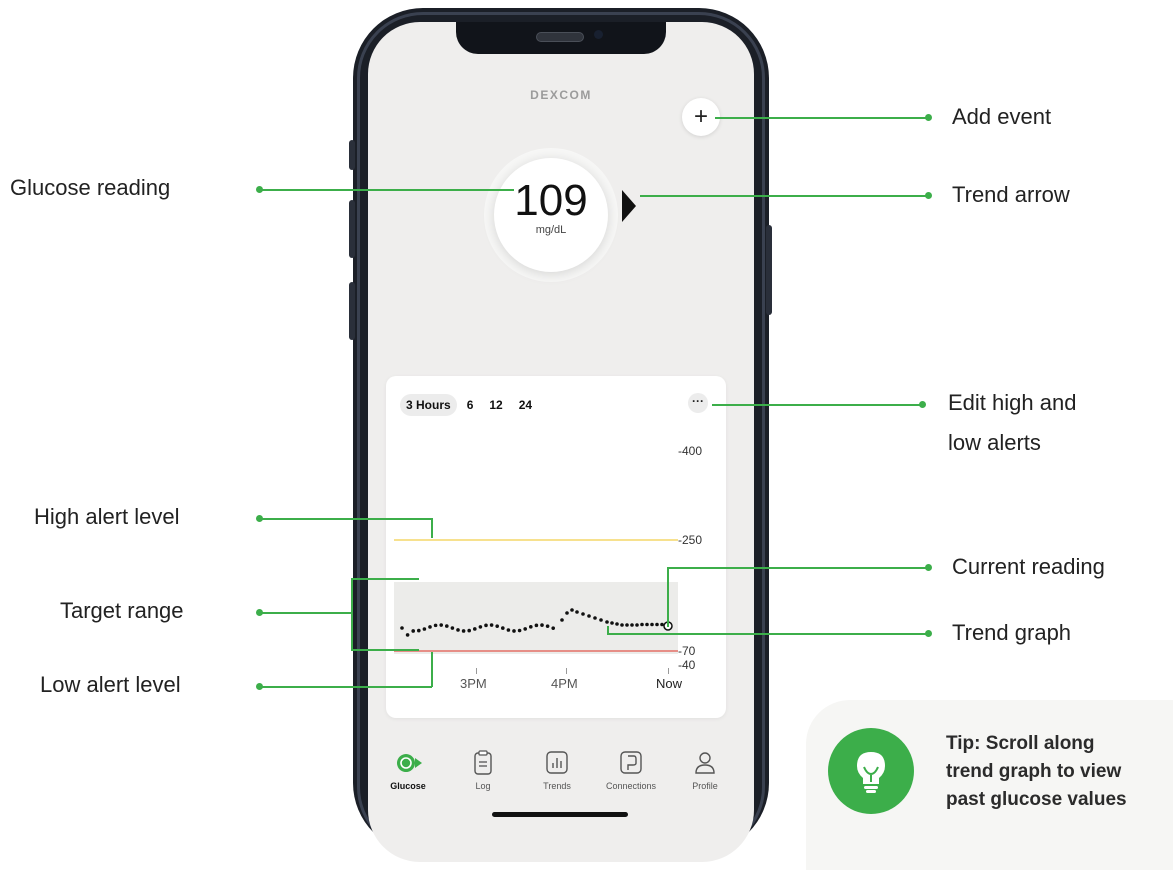 This screenshot has width=1173, height=870. Describe the element at coordinates (631, 770) in the screenshot. I see `nav-connections: Connections` at that location.